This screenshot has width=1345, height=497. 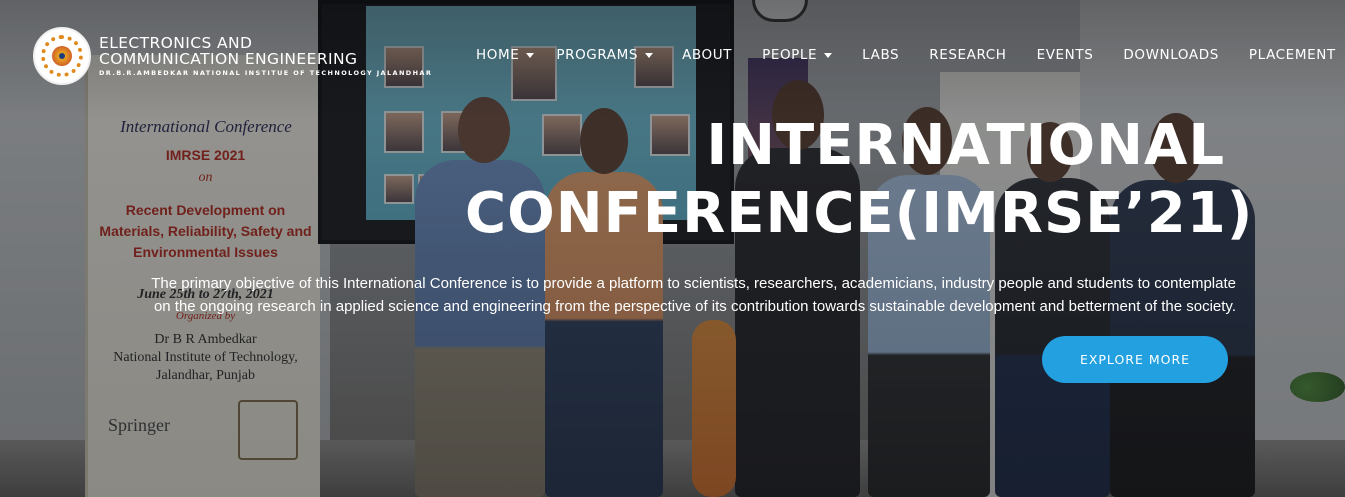 I want to click on nav-item-research: RESEARCH, so click(x=967, y=55).